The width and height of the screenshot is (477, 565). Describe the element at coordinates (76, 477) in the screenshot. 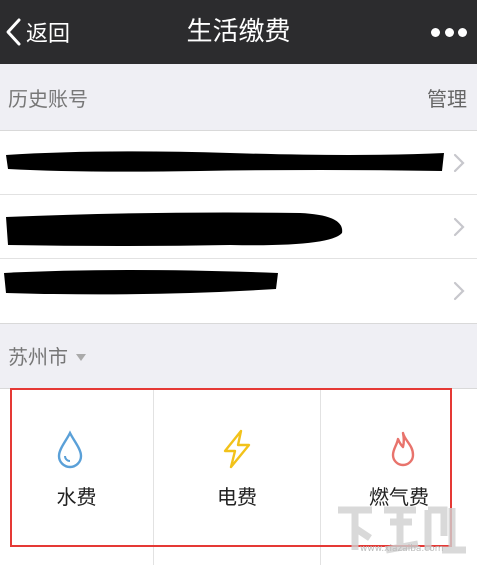

I see `service-water: 水费` at that location.